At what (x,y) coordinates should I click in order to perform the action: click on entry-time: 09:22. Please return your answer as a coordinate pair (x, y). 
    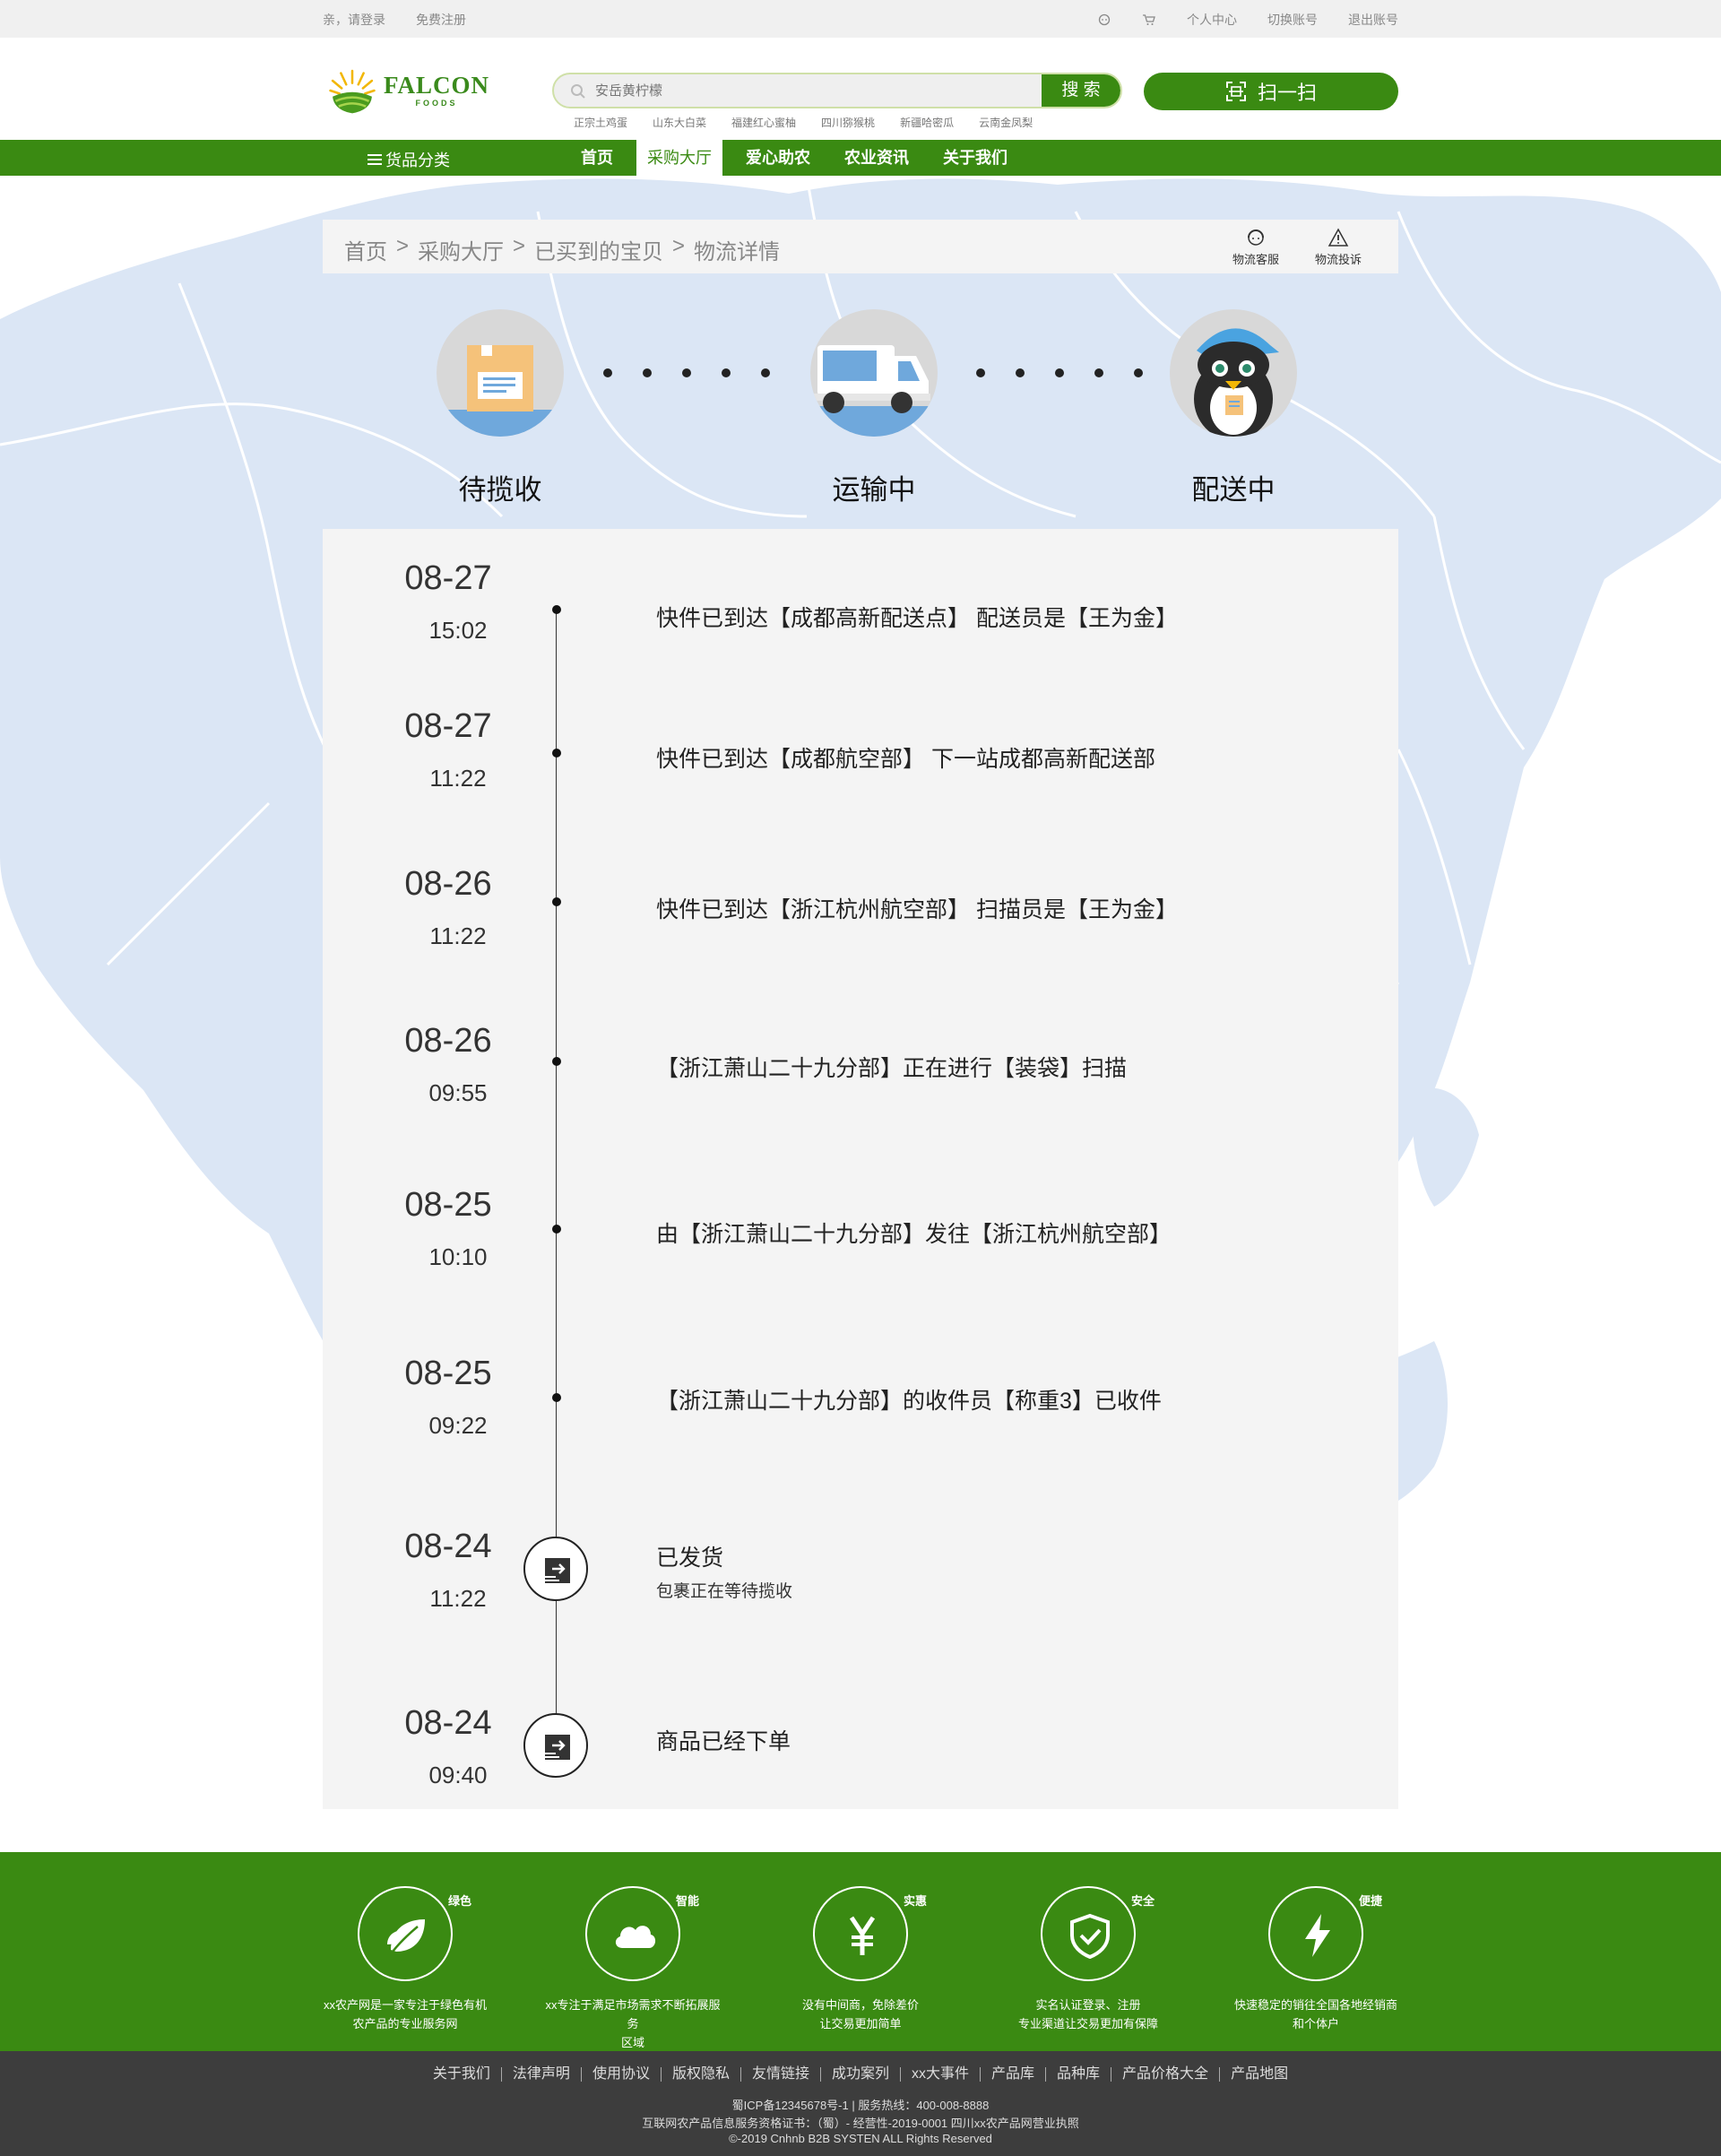
    Looking at the image, I should click on (458, 1425).